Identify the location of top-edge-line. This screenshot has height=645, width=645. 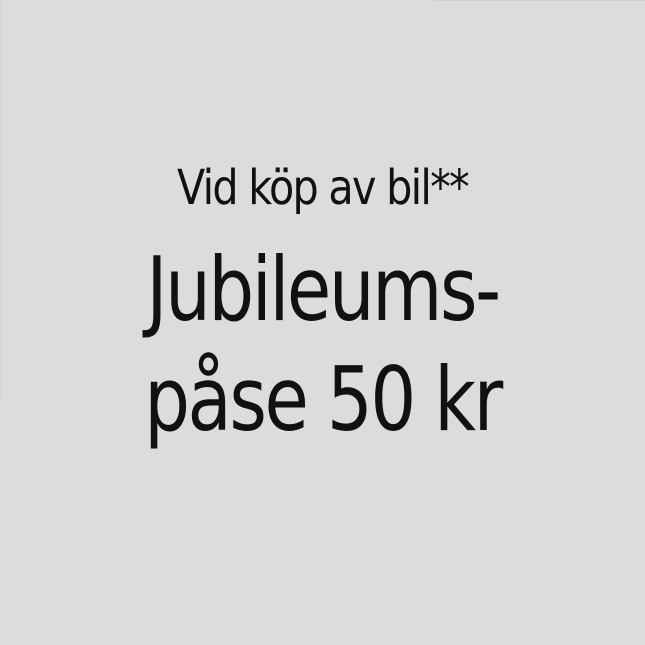
(539, 0).